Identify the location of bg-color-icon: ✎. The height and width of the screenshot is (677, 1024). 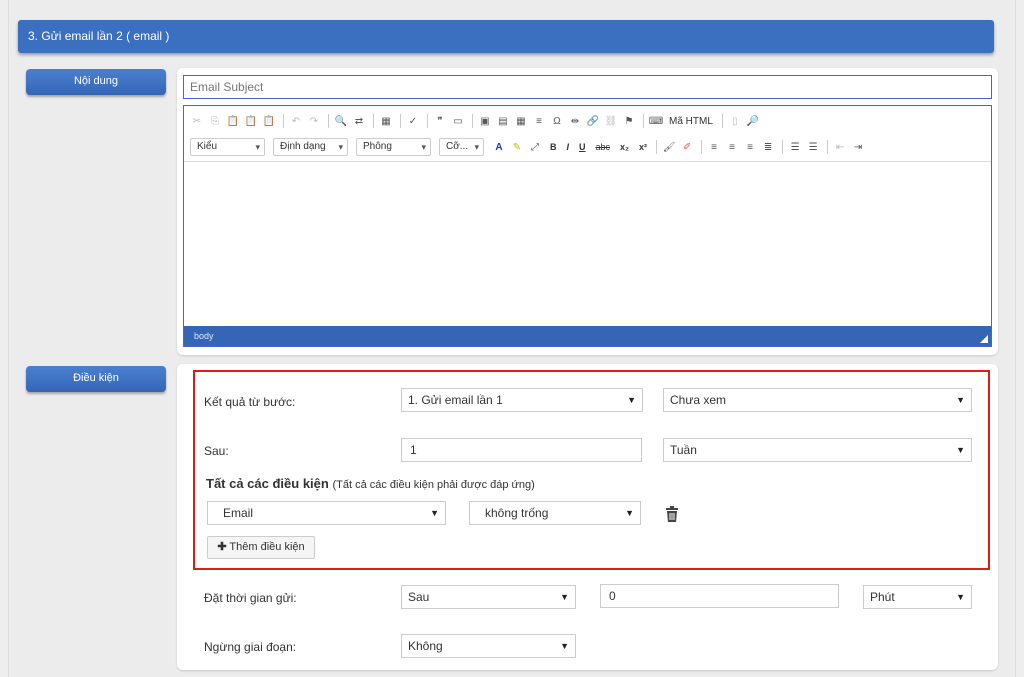
(517, 147).